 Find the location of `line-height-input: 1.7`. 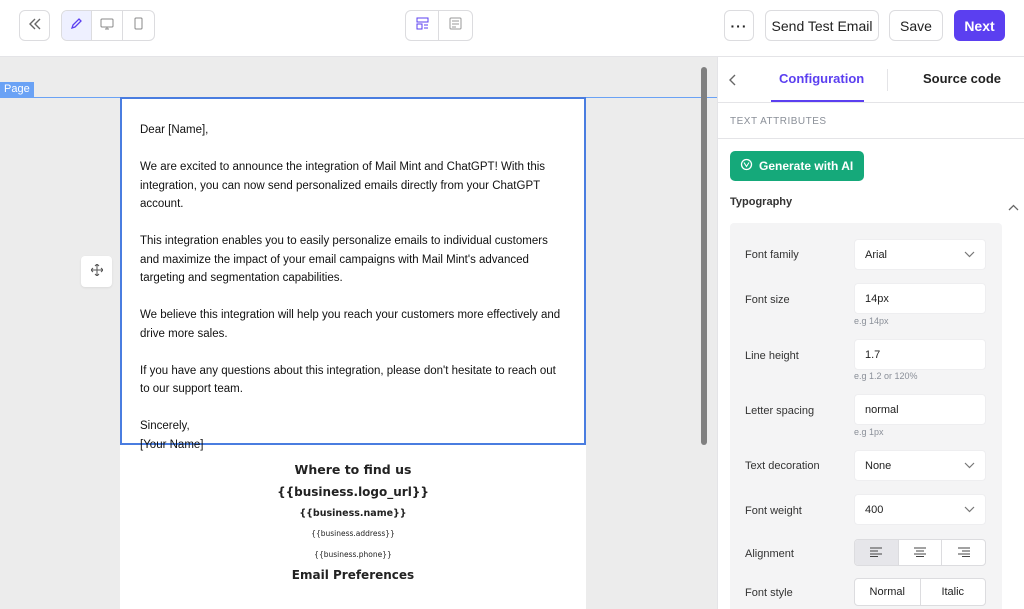

line-height-input: 1.7 is located at coordinates (920, 354).